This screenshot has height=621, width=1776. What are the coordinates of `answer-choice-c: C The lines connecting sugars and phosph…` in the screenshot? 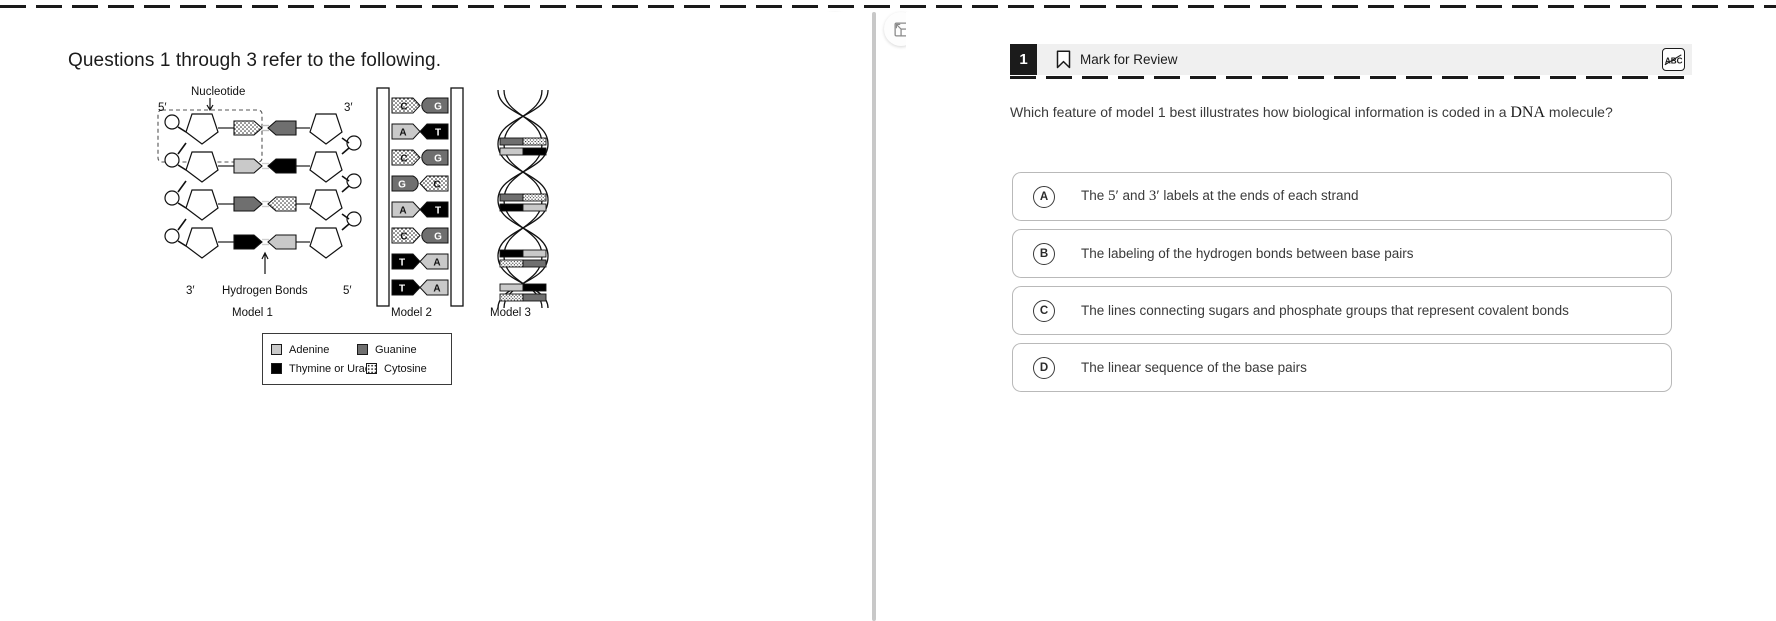 It's located at (1342, 310).